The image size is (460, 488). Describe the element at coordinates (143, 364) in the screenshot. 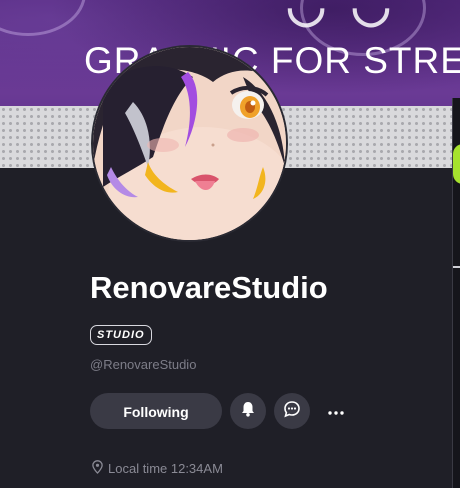

I see `user-handle: @RenovareStudio` at that location.